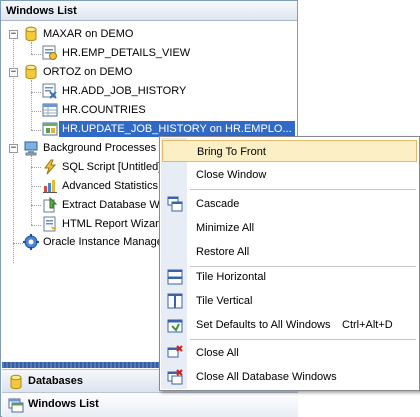  I want to click on menu-item-label: Bring To Front, so click(231, 152).